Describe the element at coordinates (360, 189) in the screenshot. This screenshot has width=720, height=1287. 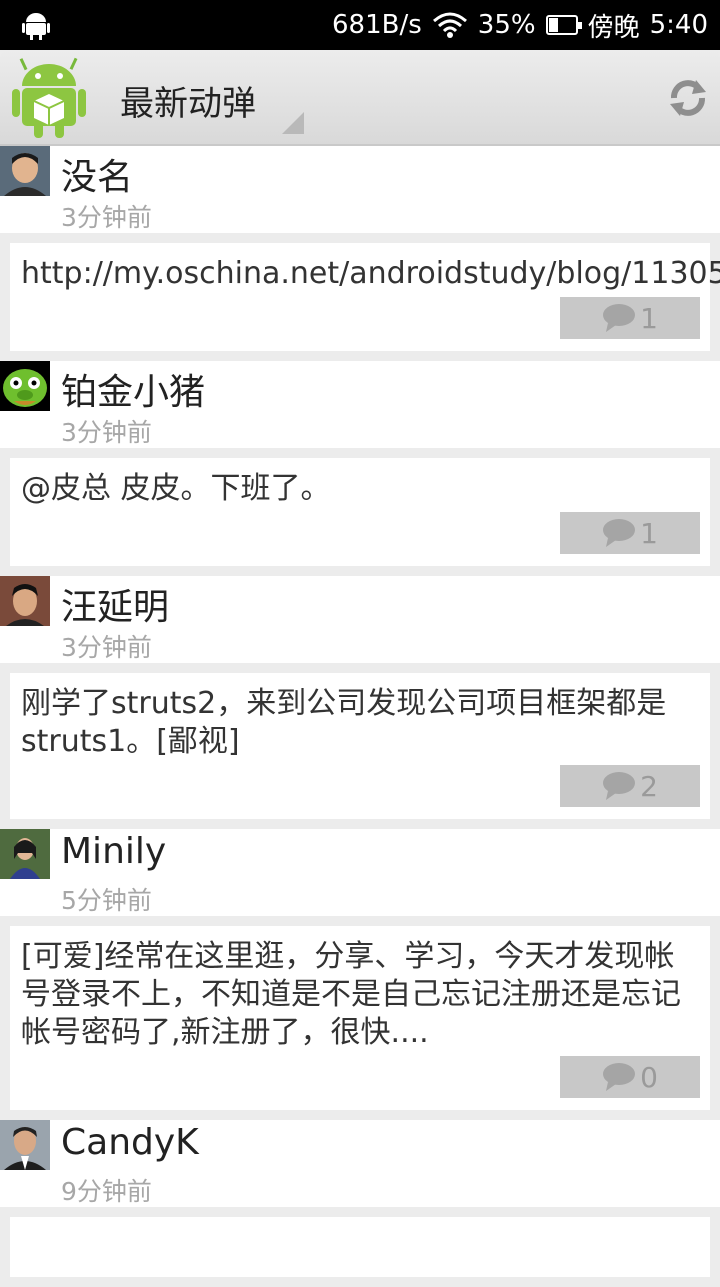
I see `list-item-header: 没名 3分钟前` at that location.